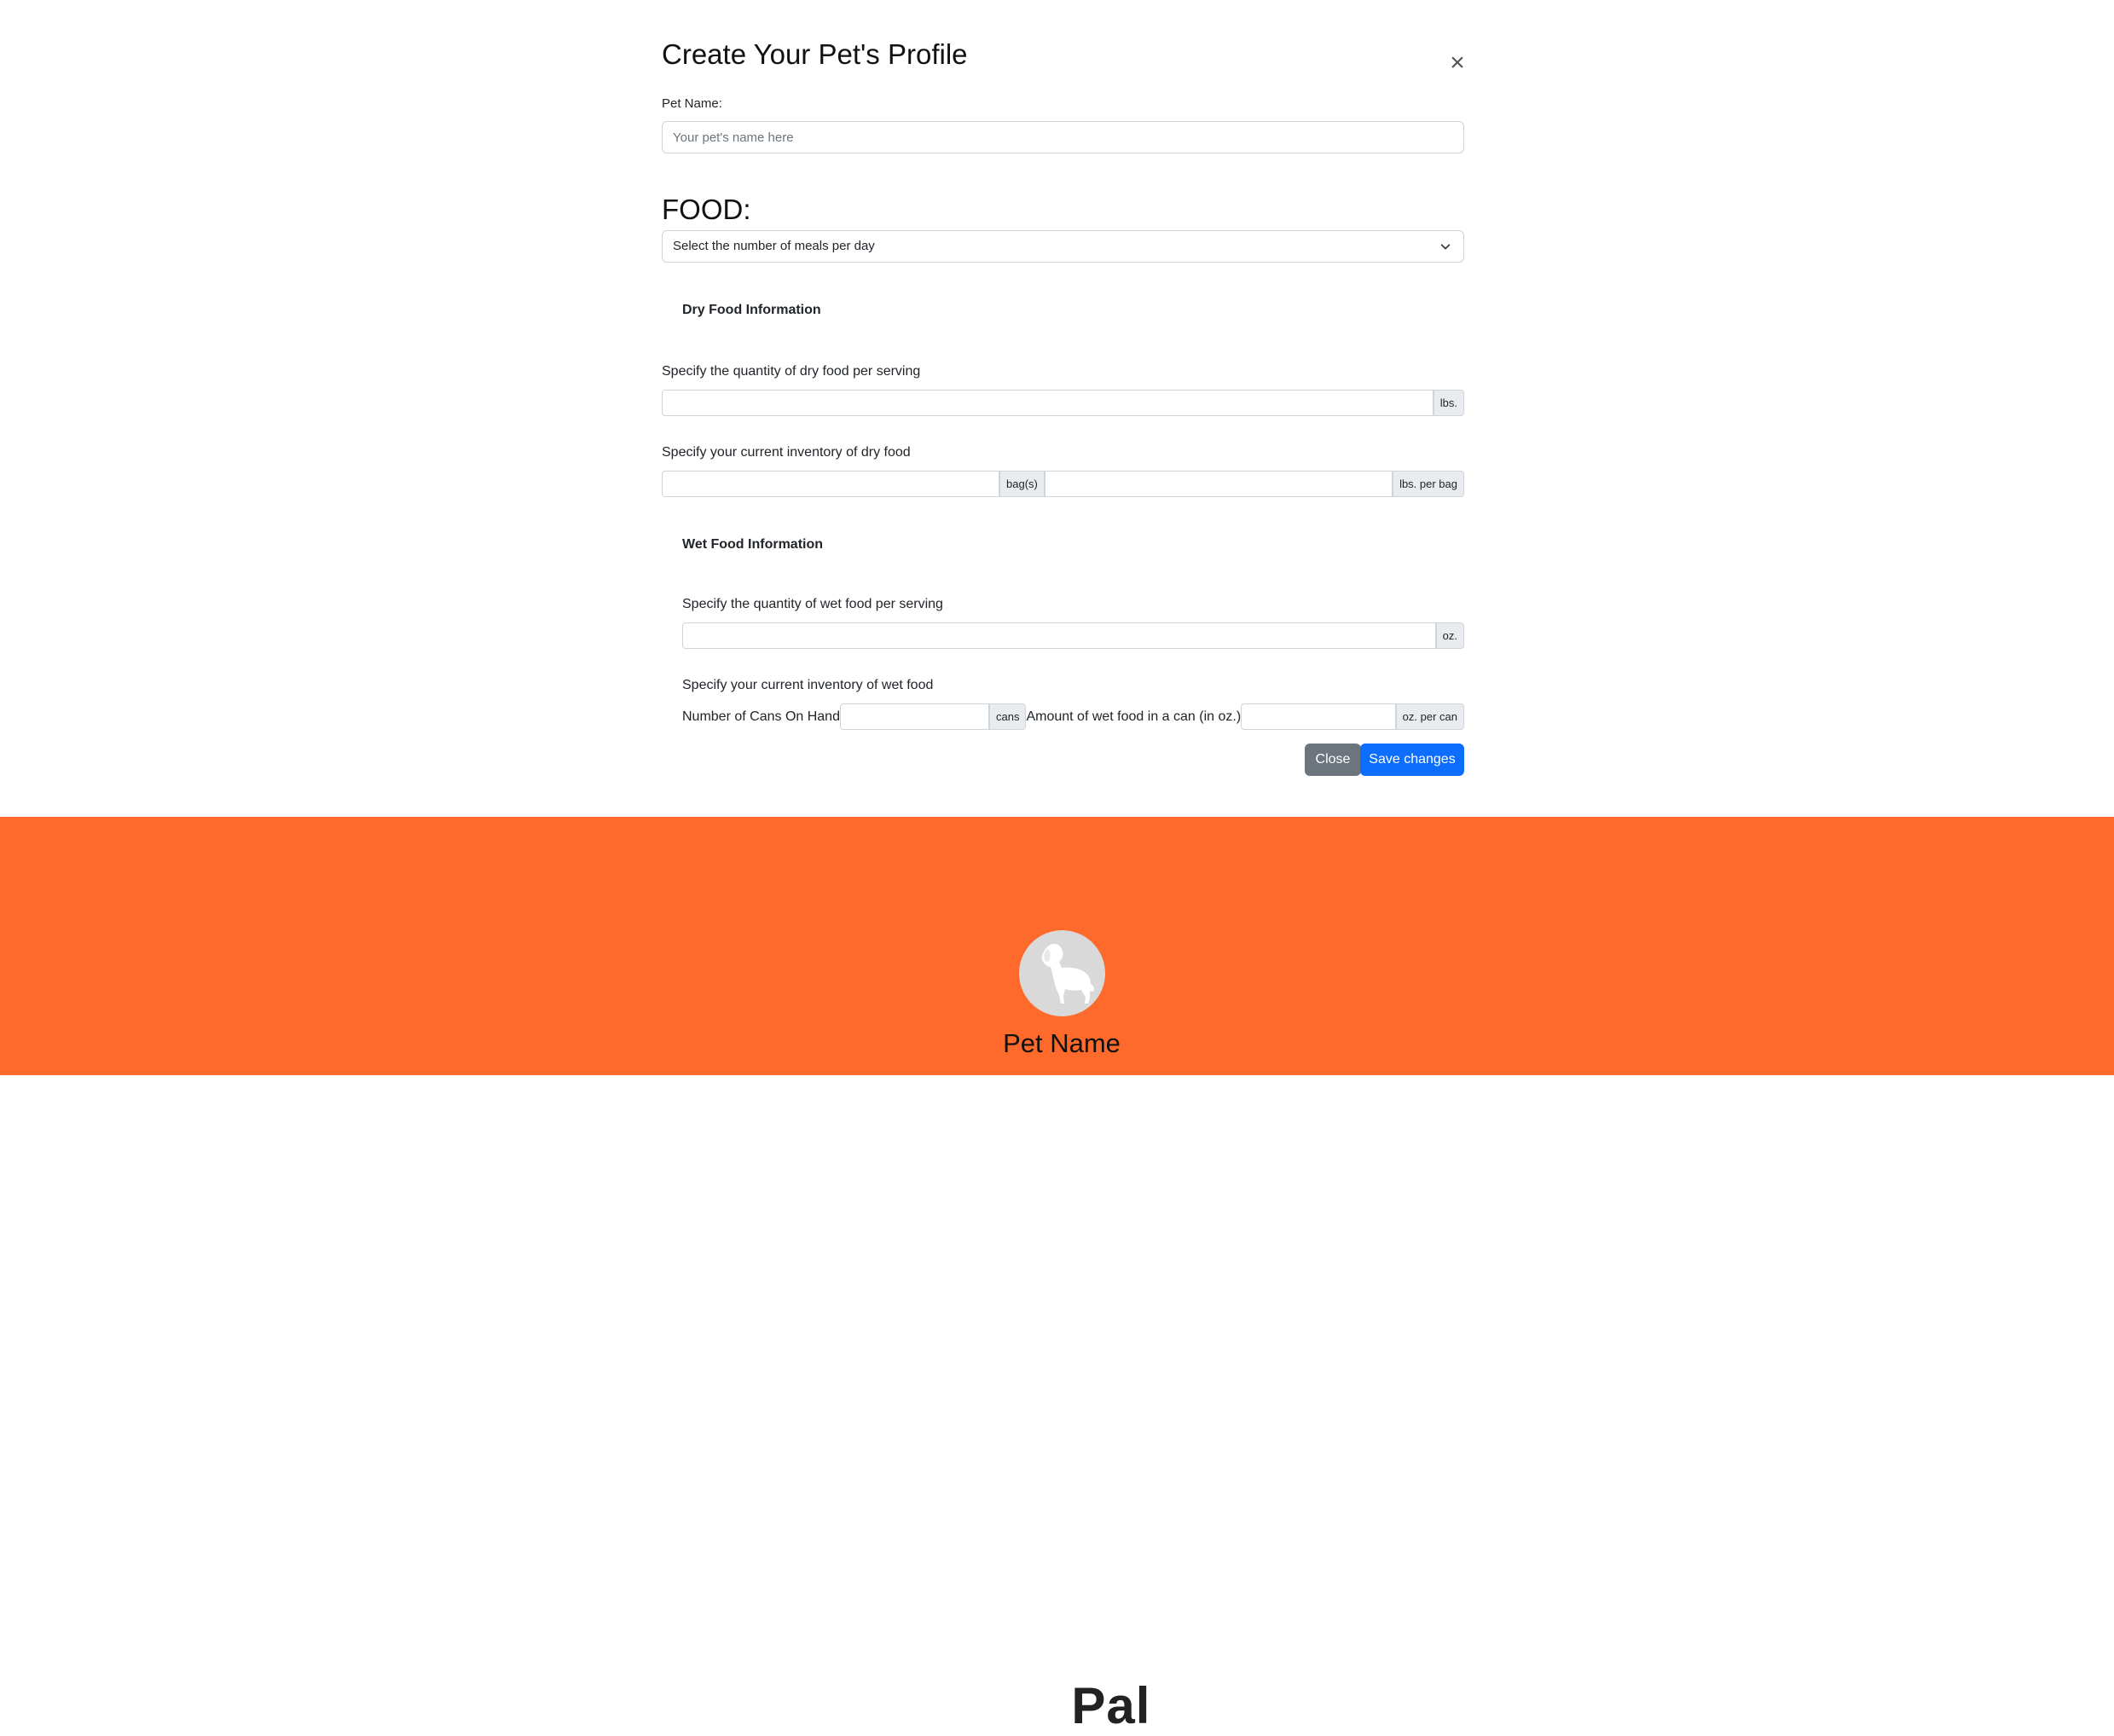  Describe the element at coordinates (1333, 760) in the screenshot. I see `close-button: Close` at that location.